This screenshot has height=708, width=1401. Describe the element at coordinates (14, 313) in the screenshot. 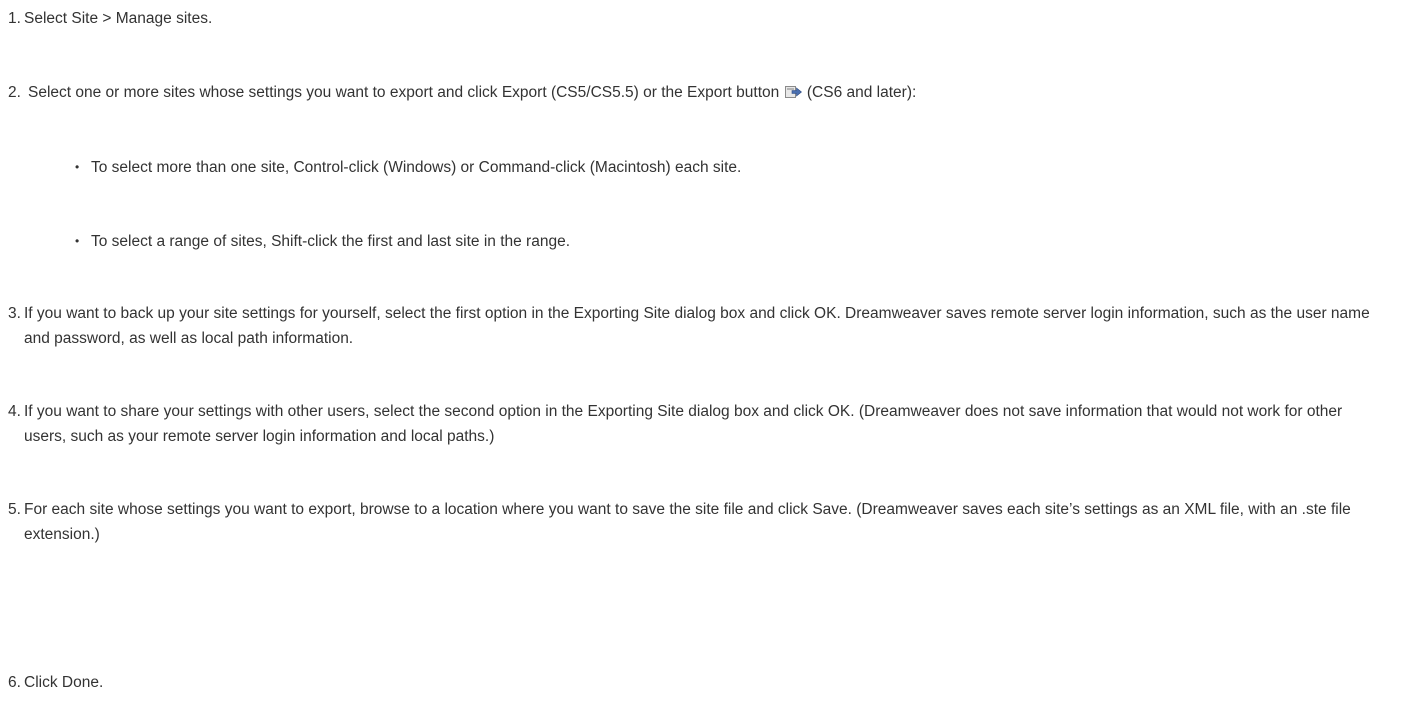

I see `step-number: 3.` at that location.